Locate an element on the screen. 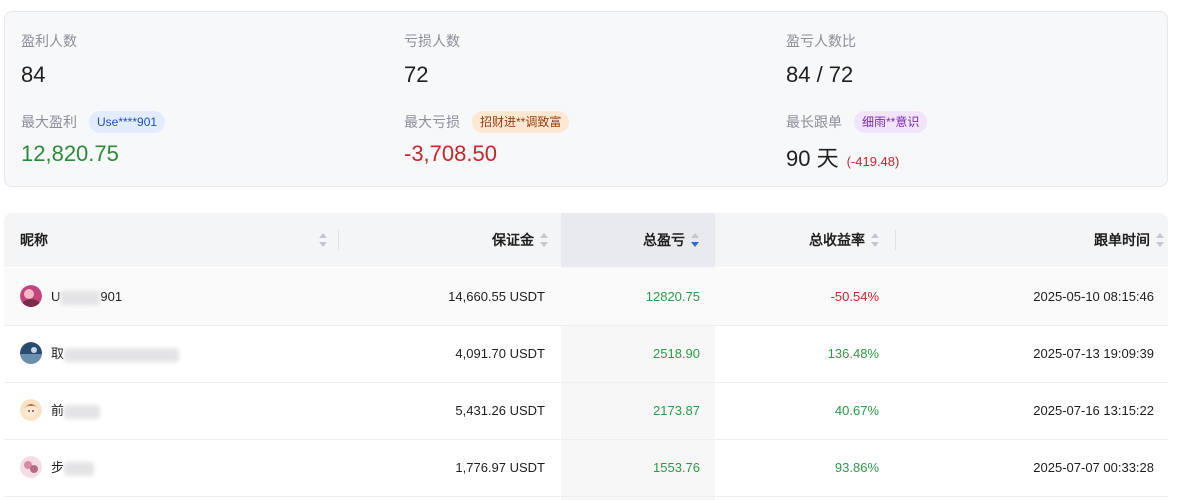 This screenshot has width=1188, height=500. nickname: 步 is located at coordinates (73, 467).